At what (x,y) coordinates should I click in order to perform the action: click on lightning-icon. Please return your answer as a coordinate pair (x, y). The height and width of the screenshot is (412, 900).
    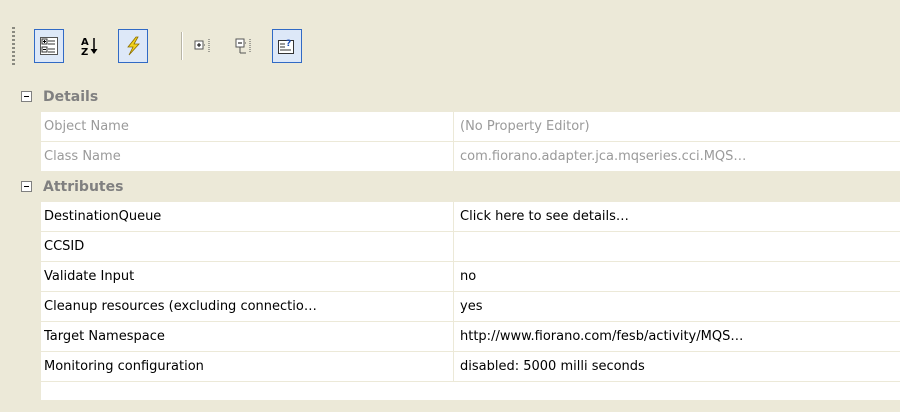
    Looking at the image, I should click on (133, 46).